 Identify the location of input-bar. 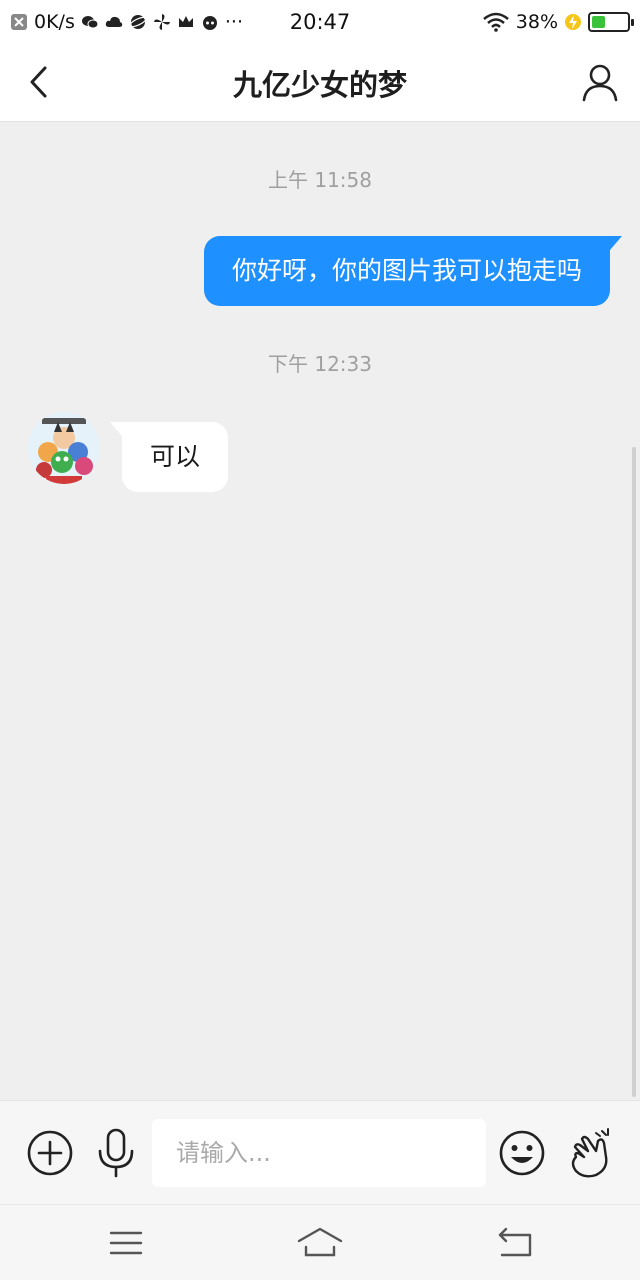
(320, 1152).